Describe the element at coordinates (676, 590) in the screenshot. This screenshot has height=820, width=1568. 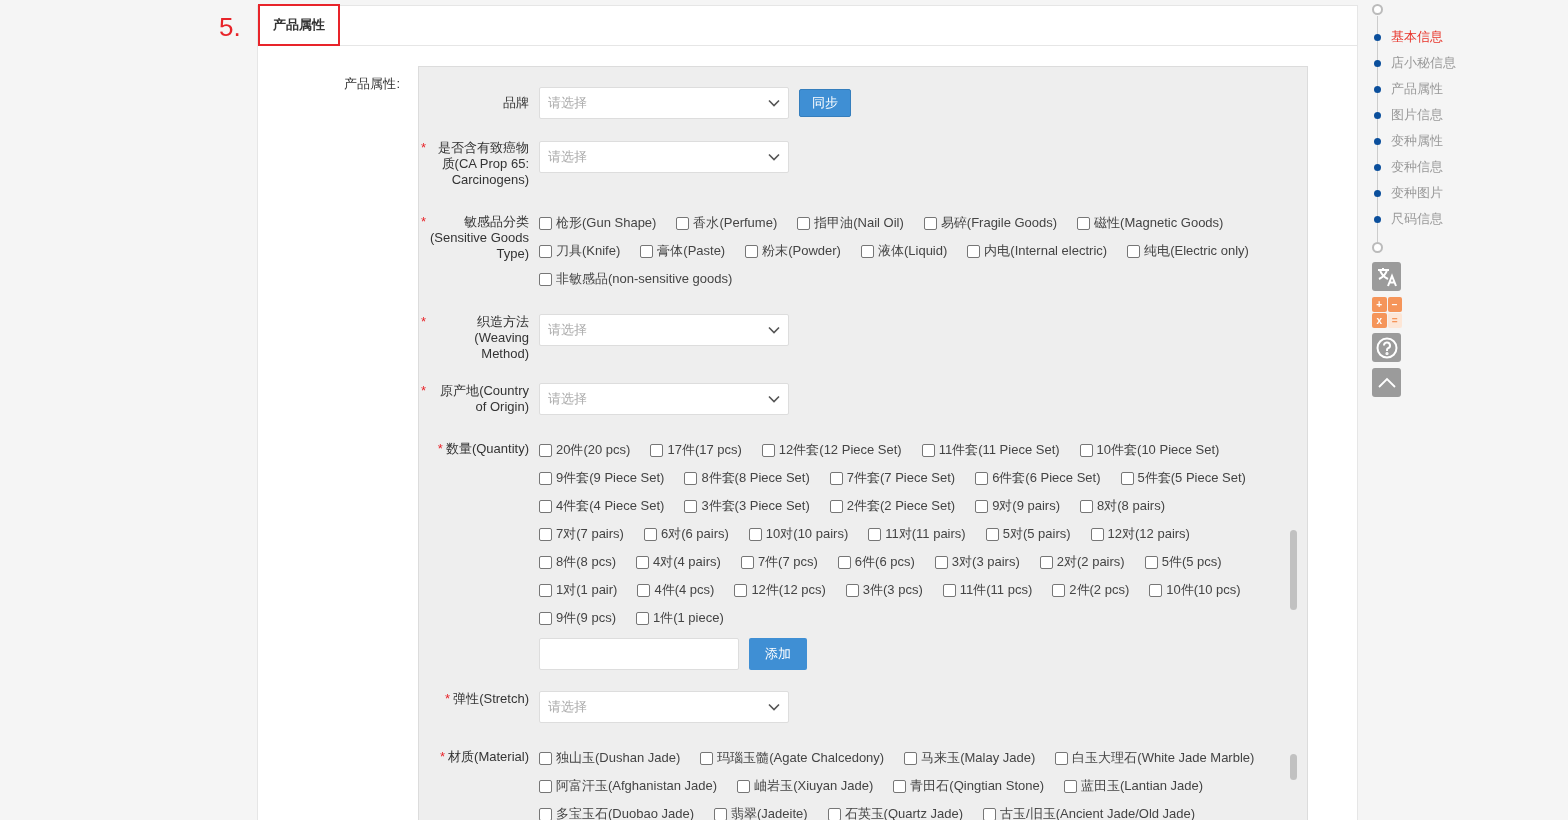
I see `checkbox-option: 4件(4 pcs)` at that location.